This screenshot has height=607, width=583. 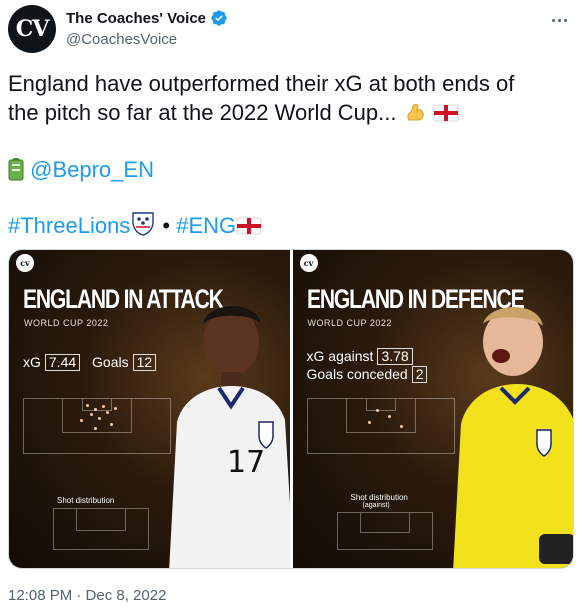 I want to click on avatar-text: CV, so click(x=32, y=29).